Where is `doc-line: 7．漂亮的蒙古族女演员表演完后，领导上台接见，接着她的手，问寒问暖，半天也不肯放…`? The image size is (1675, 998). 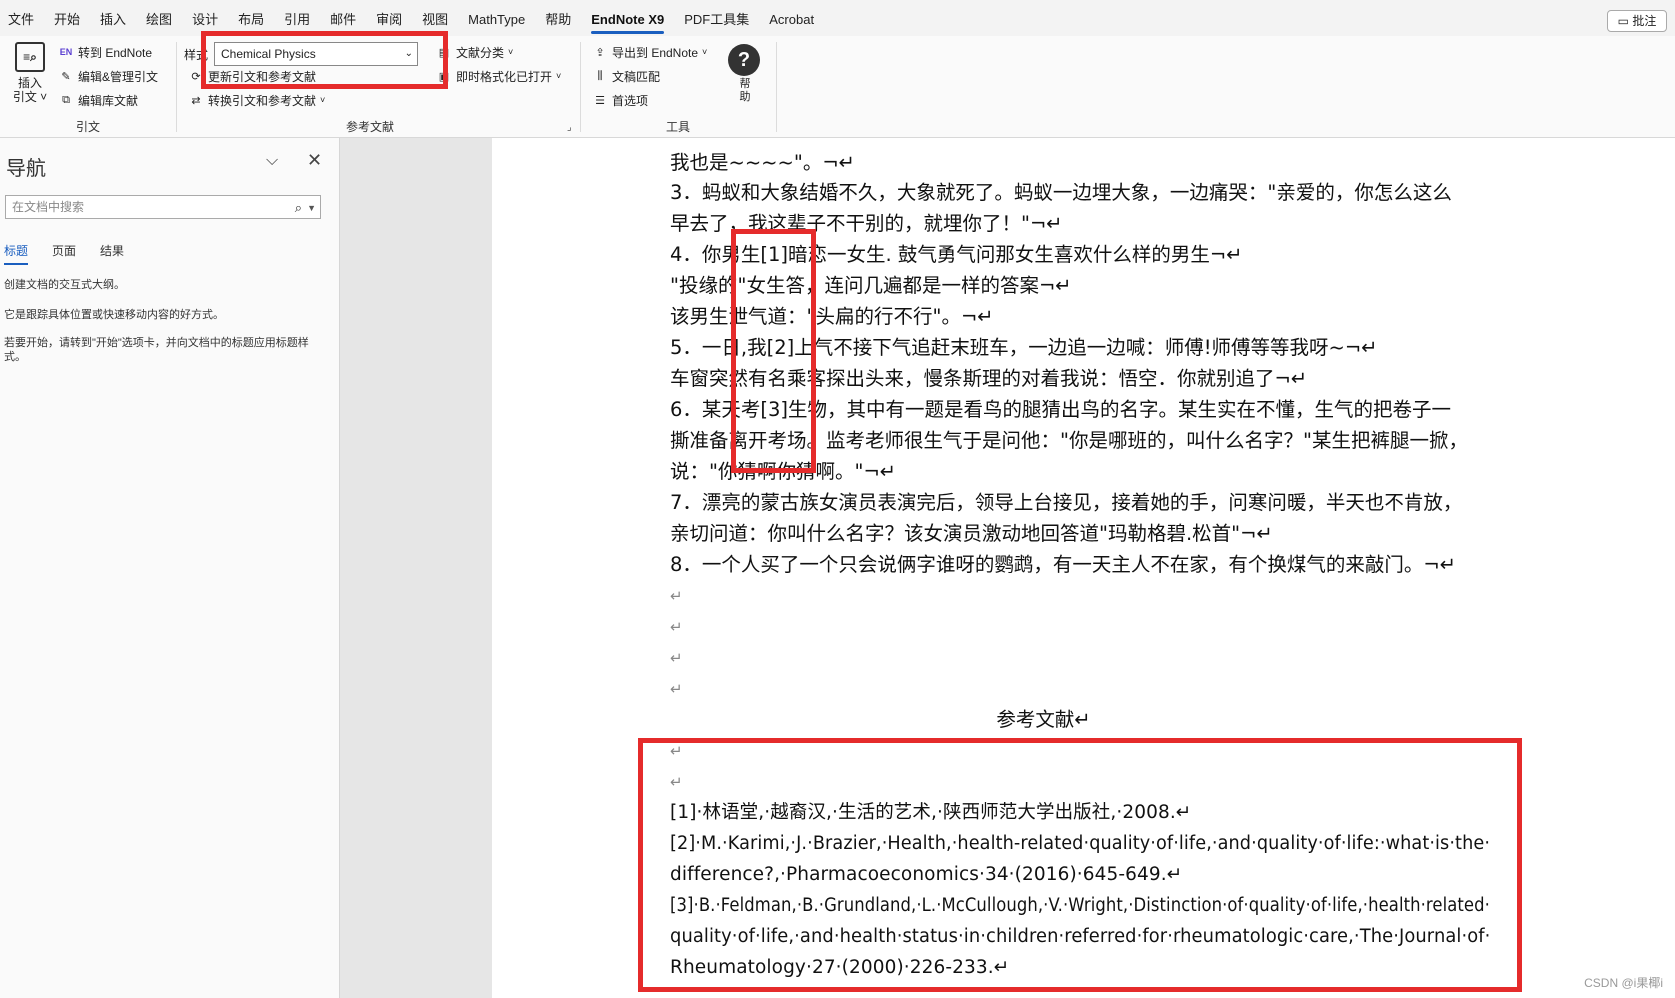 doc-line: 7．漂亮的蒙古族女演员表演完后，领导上台接见，接着她的手，问寒问暖，半天也不肯放… is located at coordinates (1066, 502).